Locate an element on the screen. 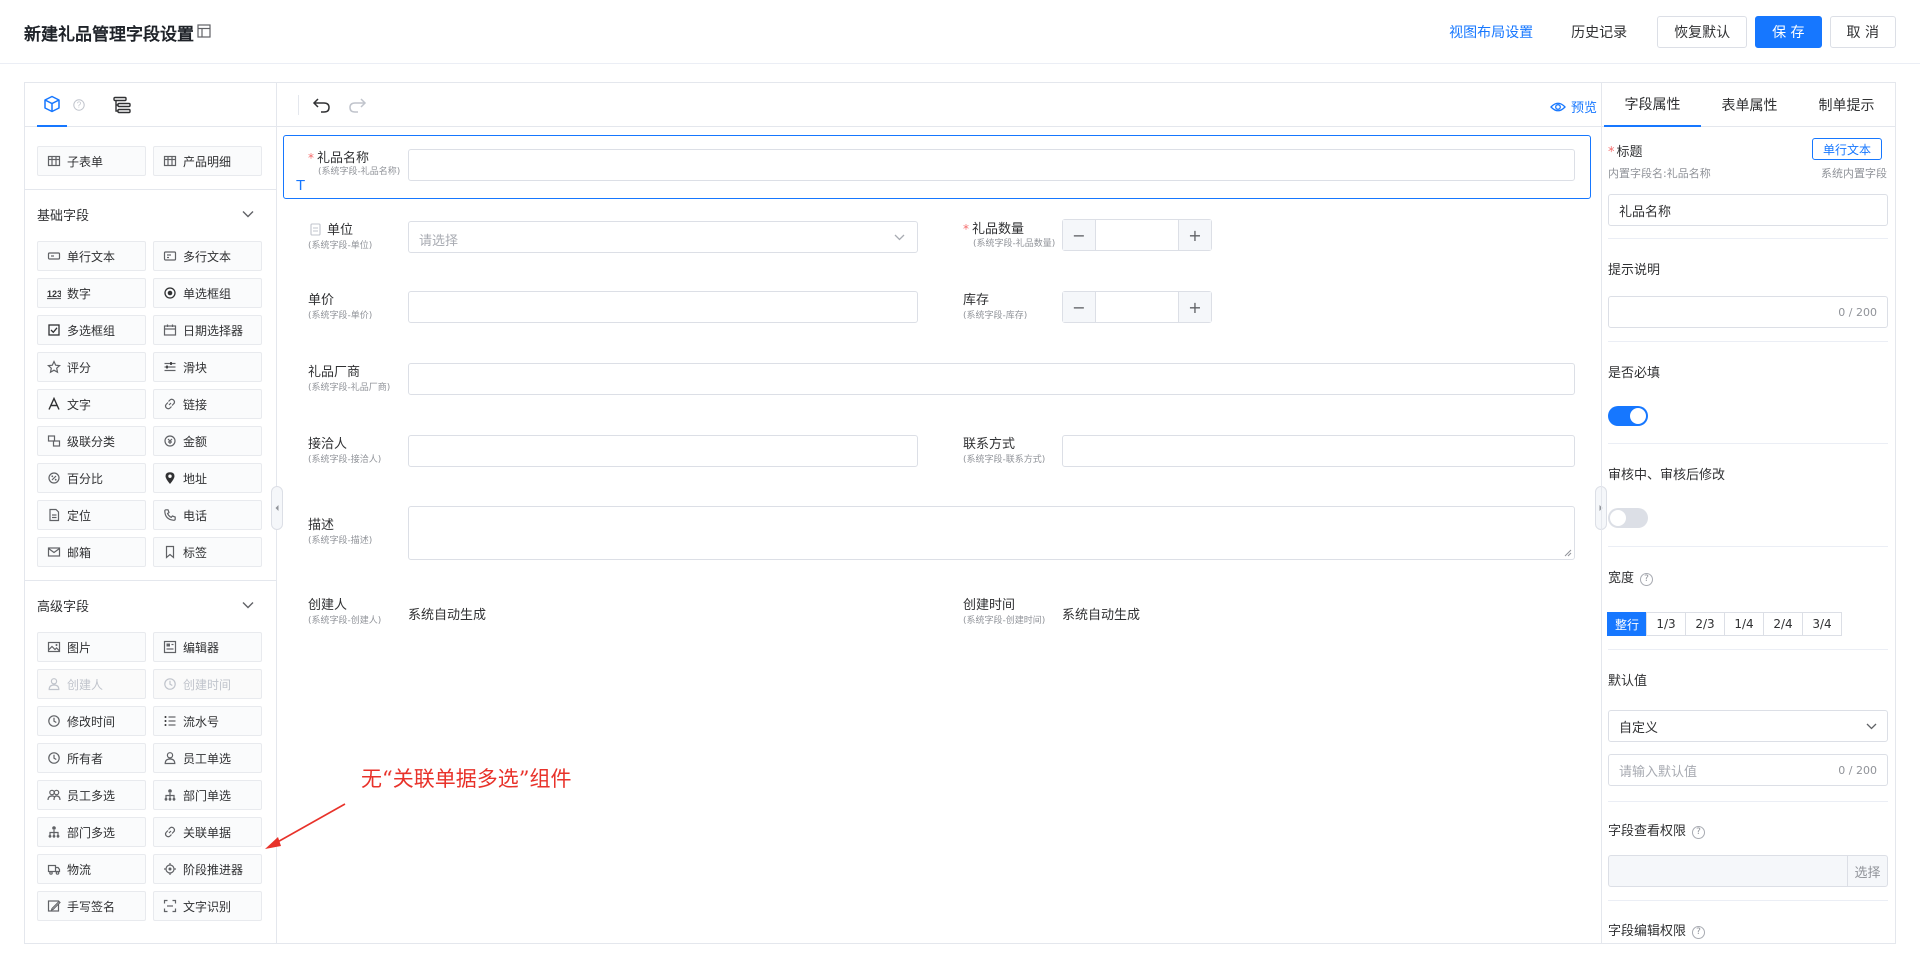 The height and width of the screenshot is (969, 1920). unit-select-placeholder: 请选择 is located at coordinates (439, 241).